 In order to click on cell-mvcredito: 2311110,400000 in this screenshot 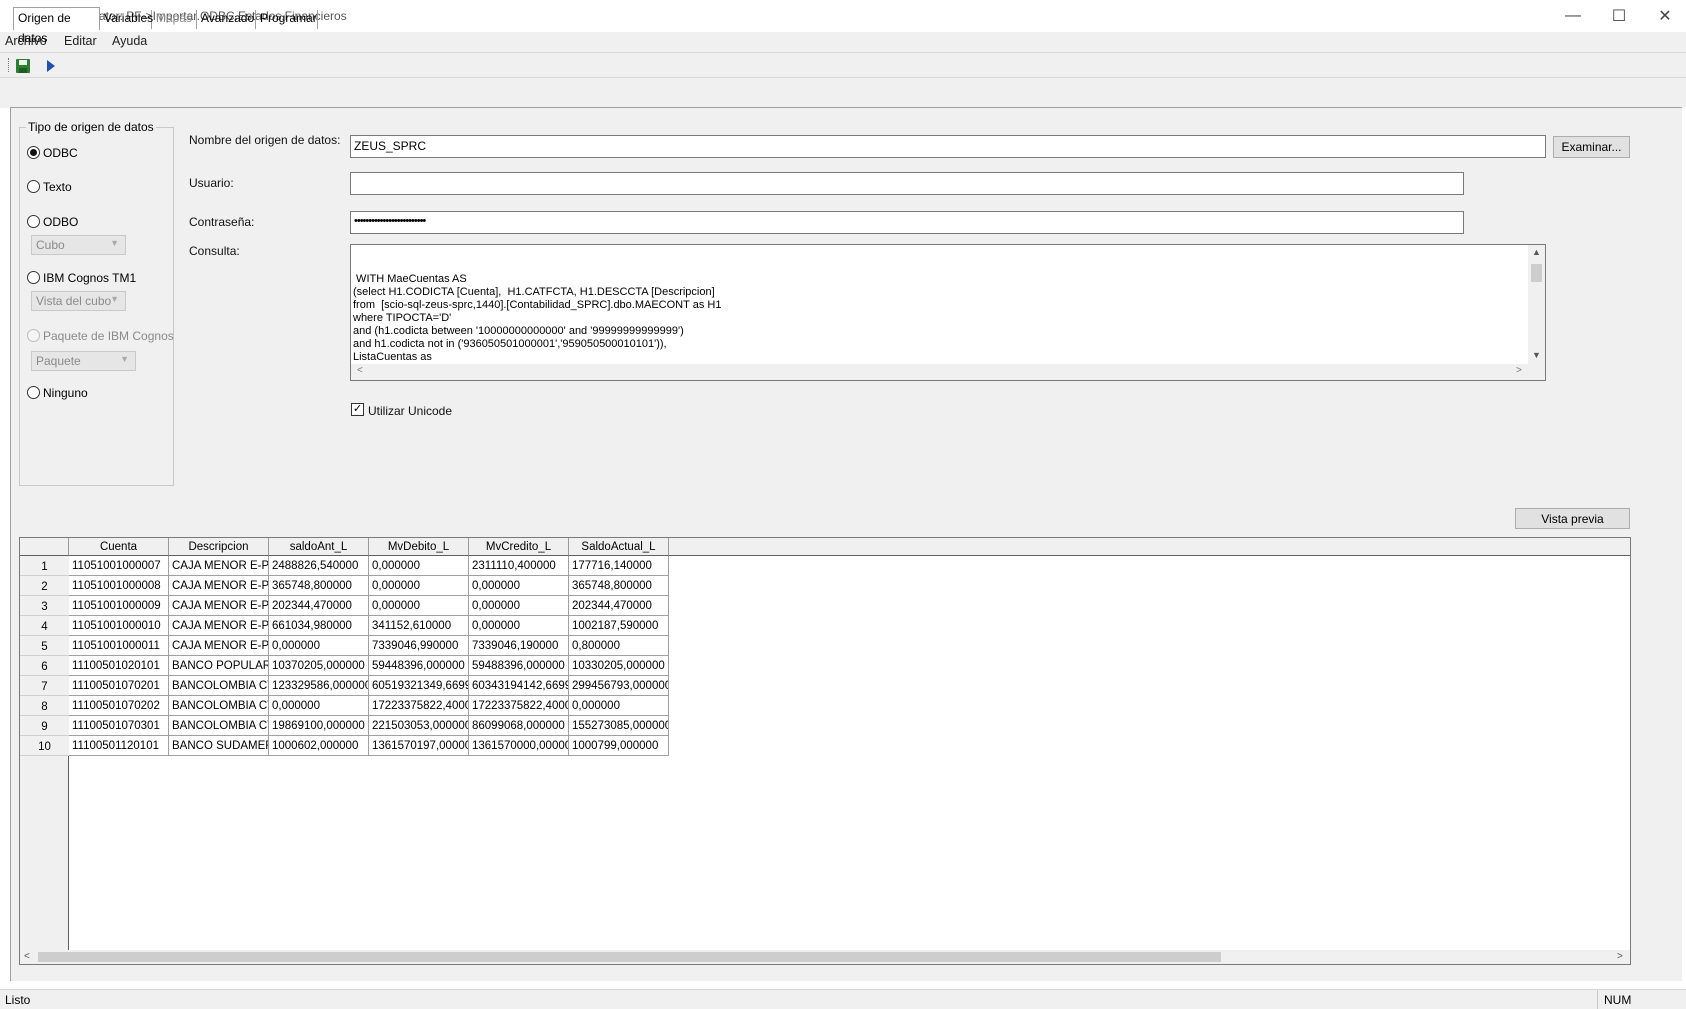, I will do `click(519, 566)`.